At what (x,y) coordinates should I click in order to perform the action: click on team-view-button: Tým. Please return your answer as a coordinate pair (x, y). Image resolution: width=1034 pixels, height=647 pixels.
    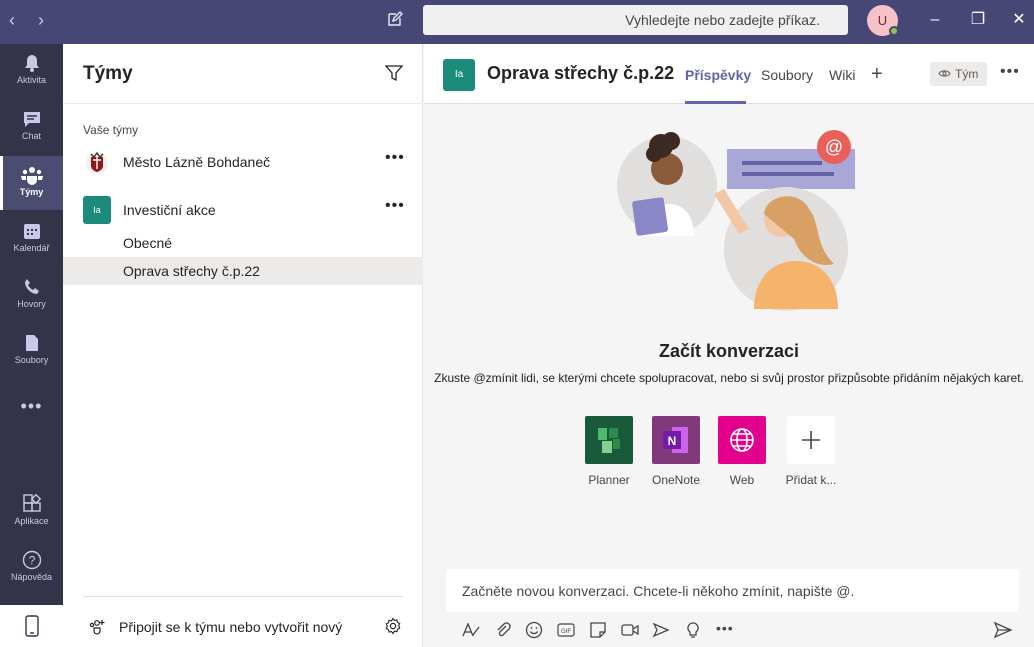
    Looking at the image, I should click on (958, 74).